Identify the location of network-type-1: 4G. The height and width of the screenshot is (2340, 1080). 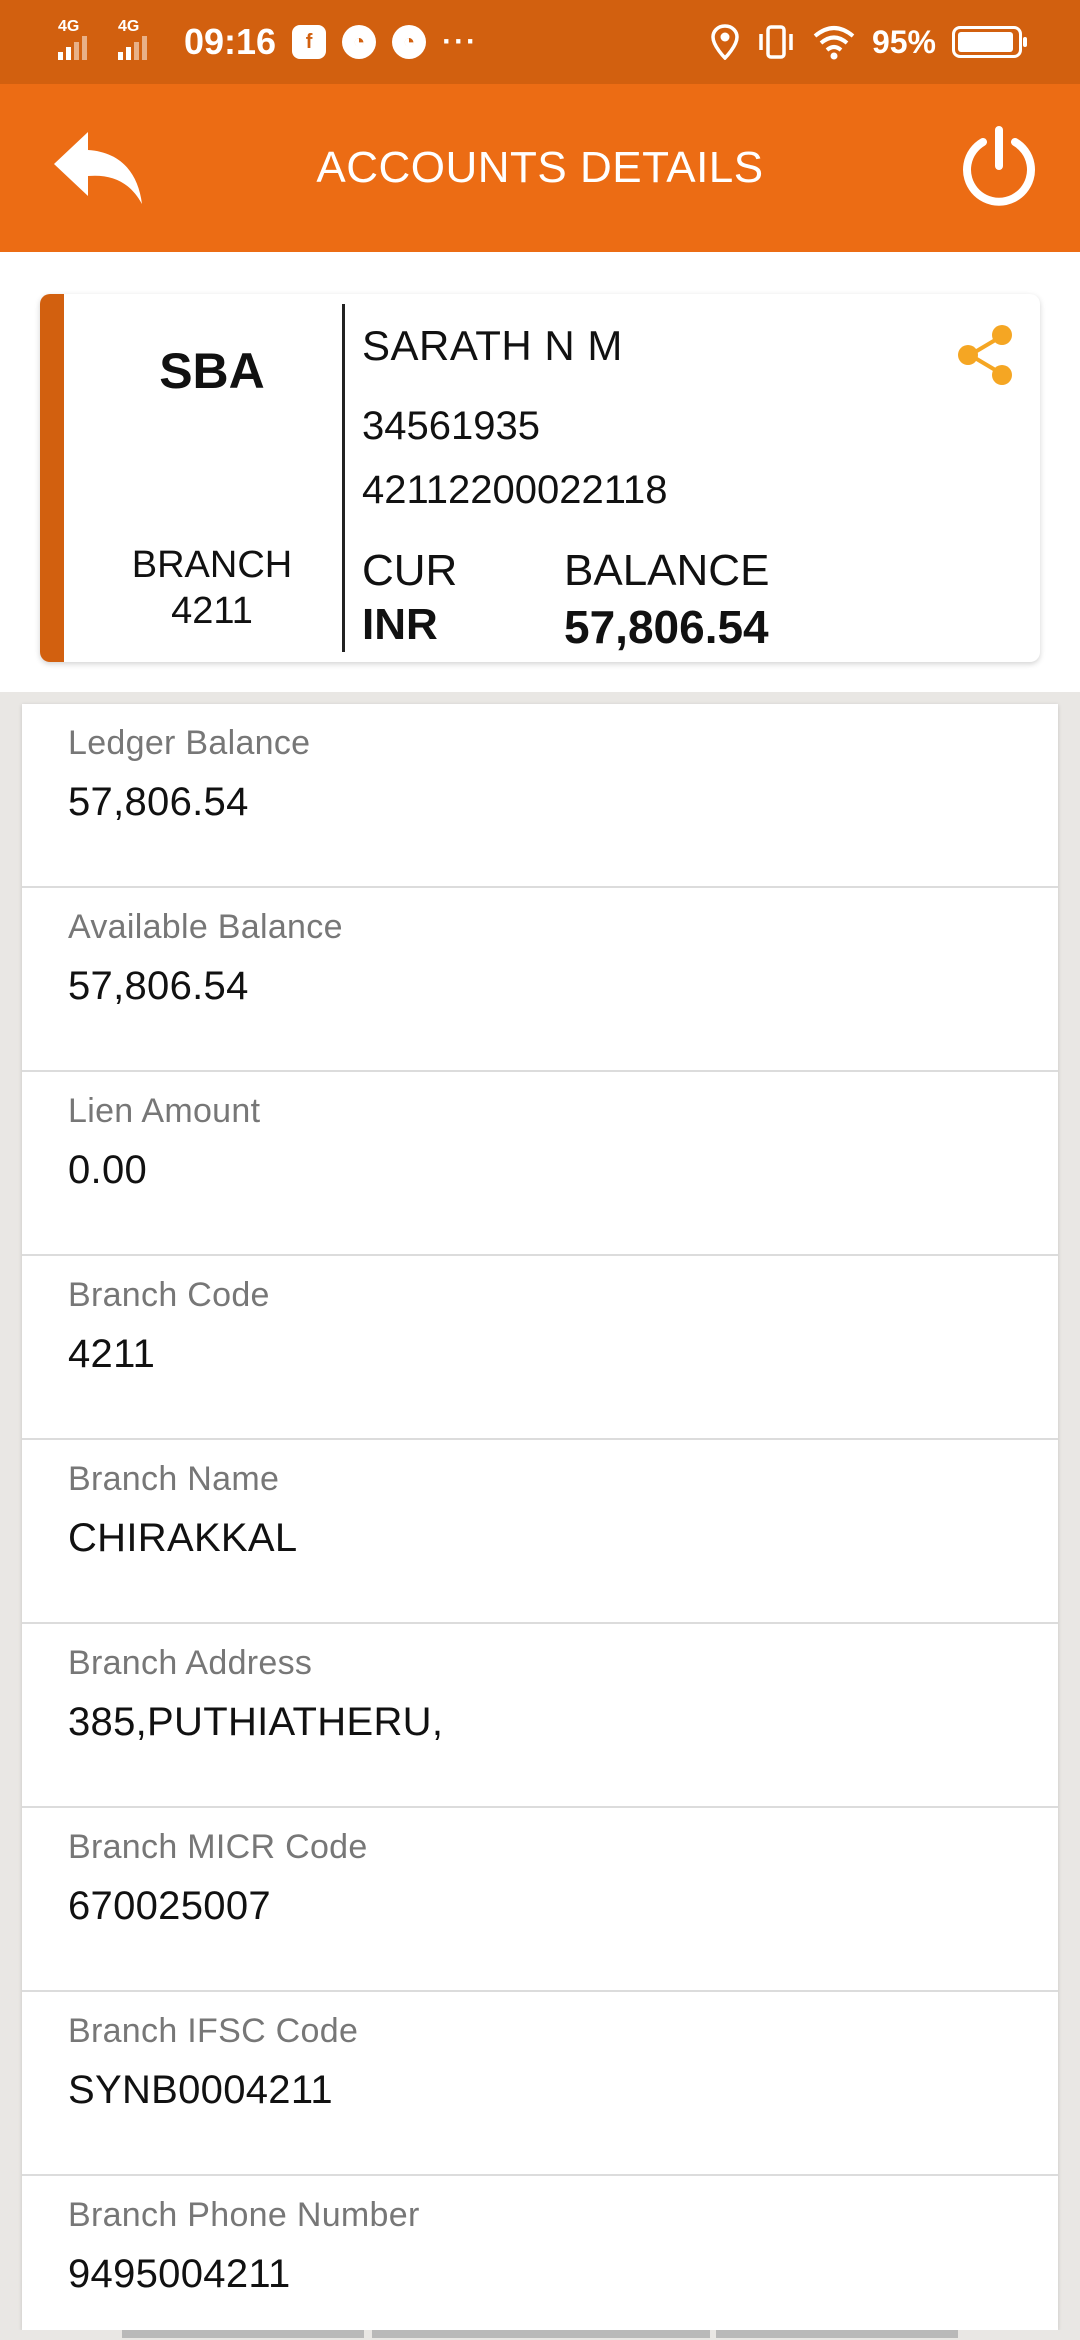
(69, 26).